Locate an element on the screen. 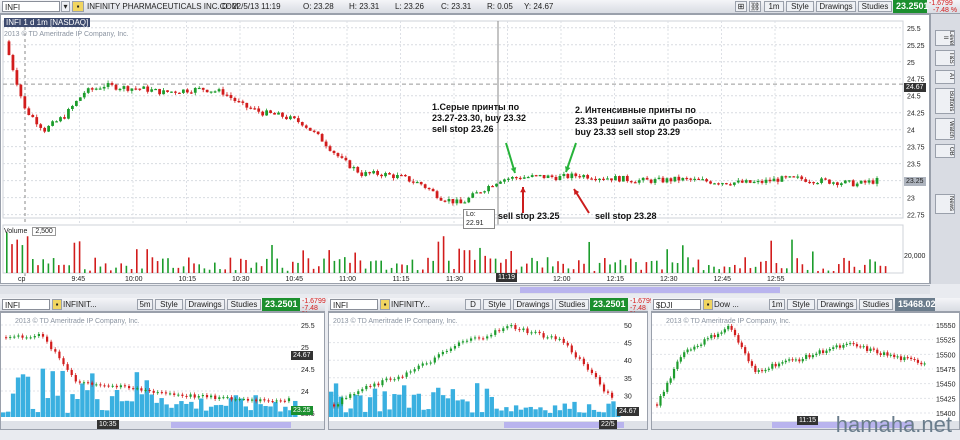 This screenshot has width=960, height=440. bl-symbol-input: INFI is located at coordinates (26, 304).